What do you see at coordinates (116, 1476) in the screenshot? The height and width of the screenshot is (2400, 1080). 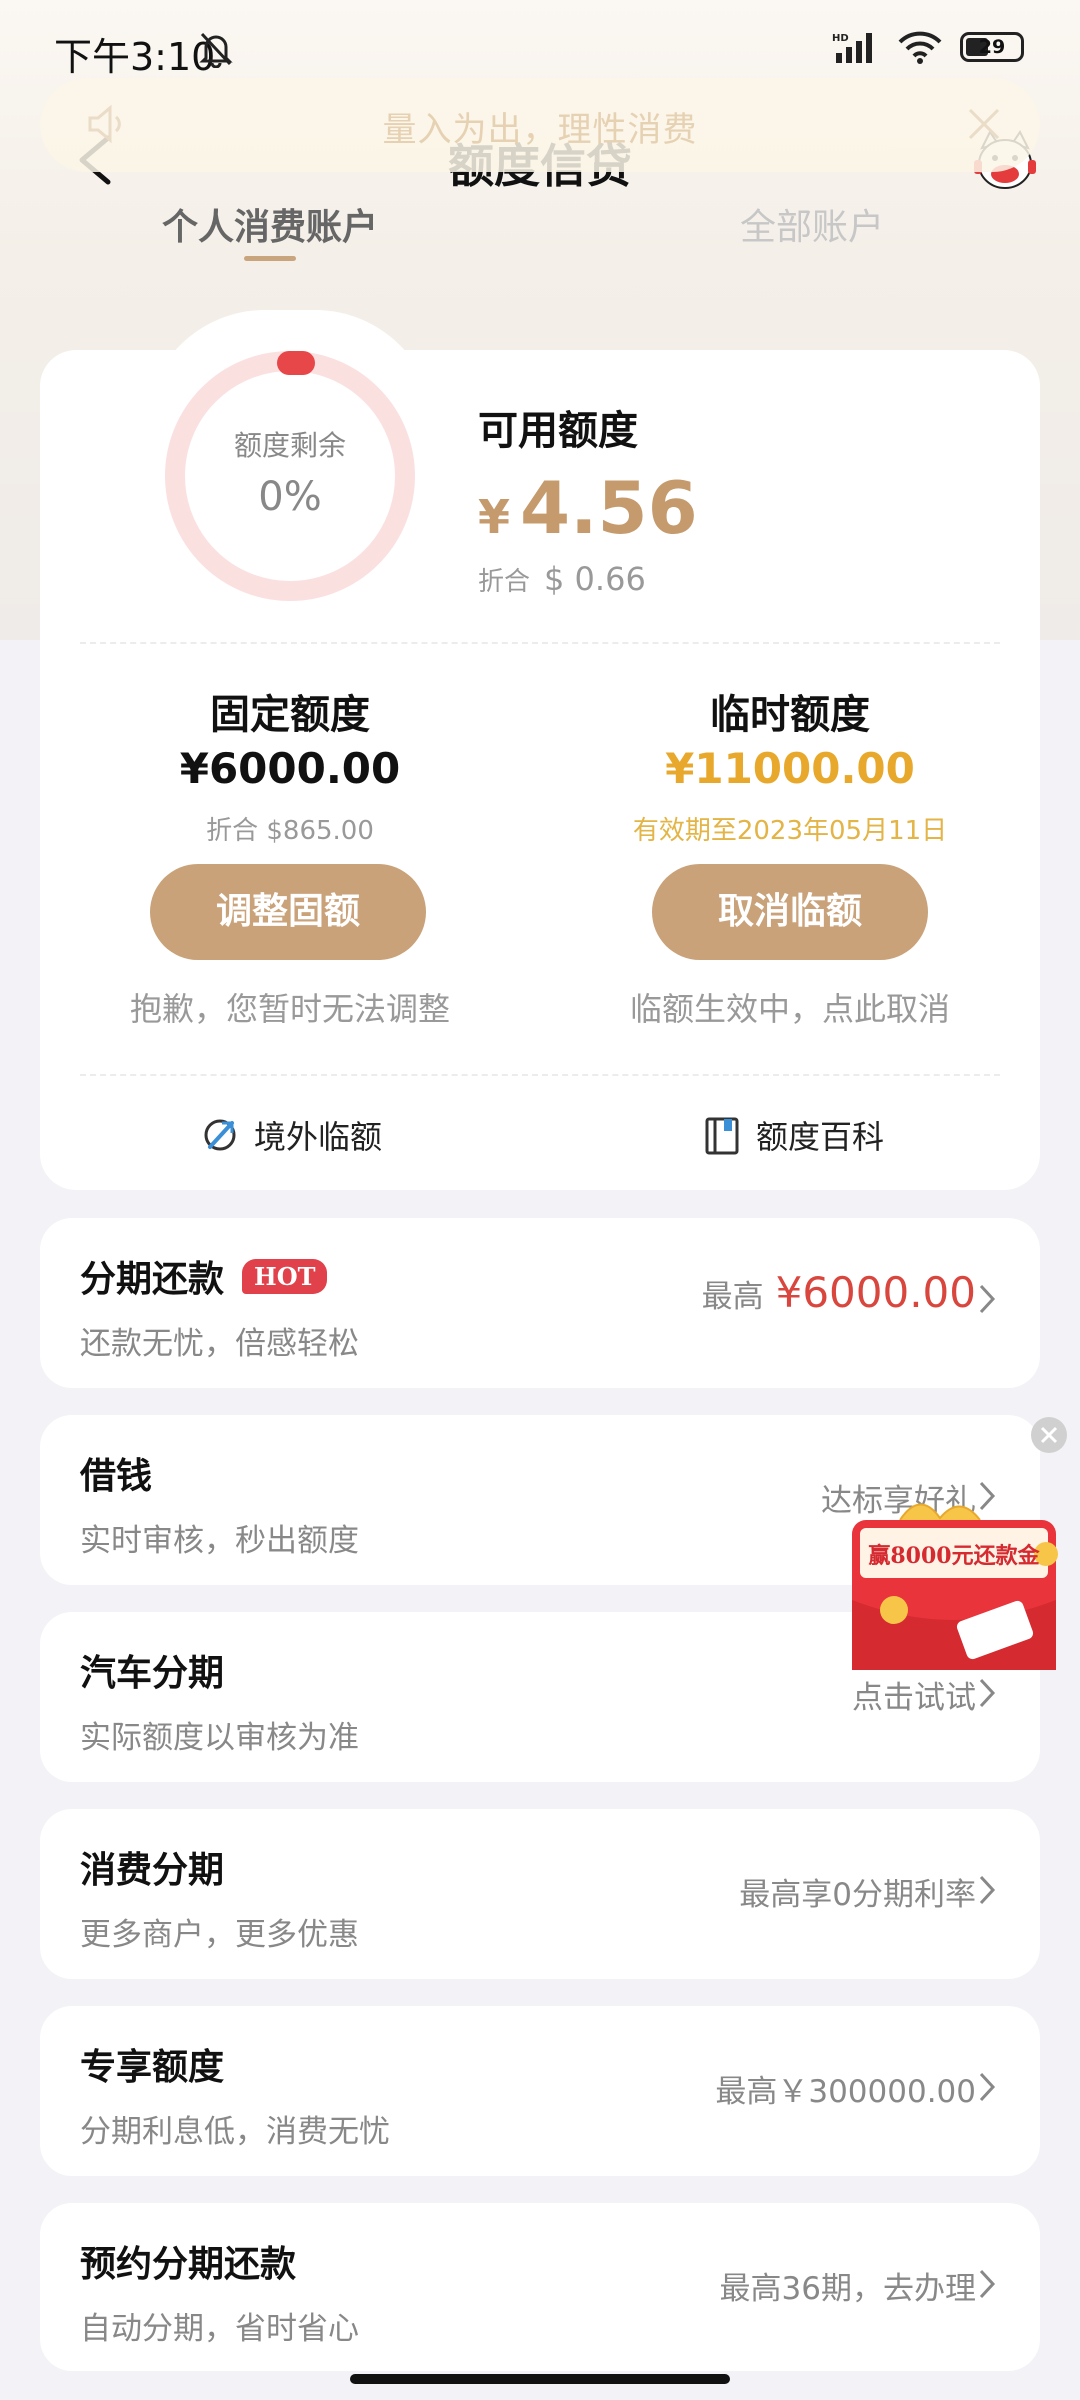 I see `list-item-title: 借钱` at bounding box center [116, 1476].